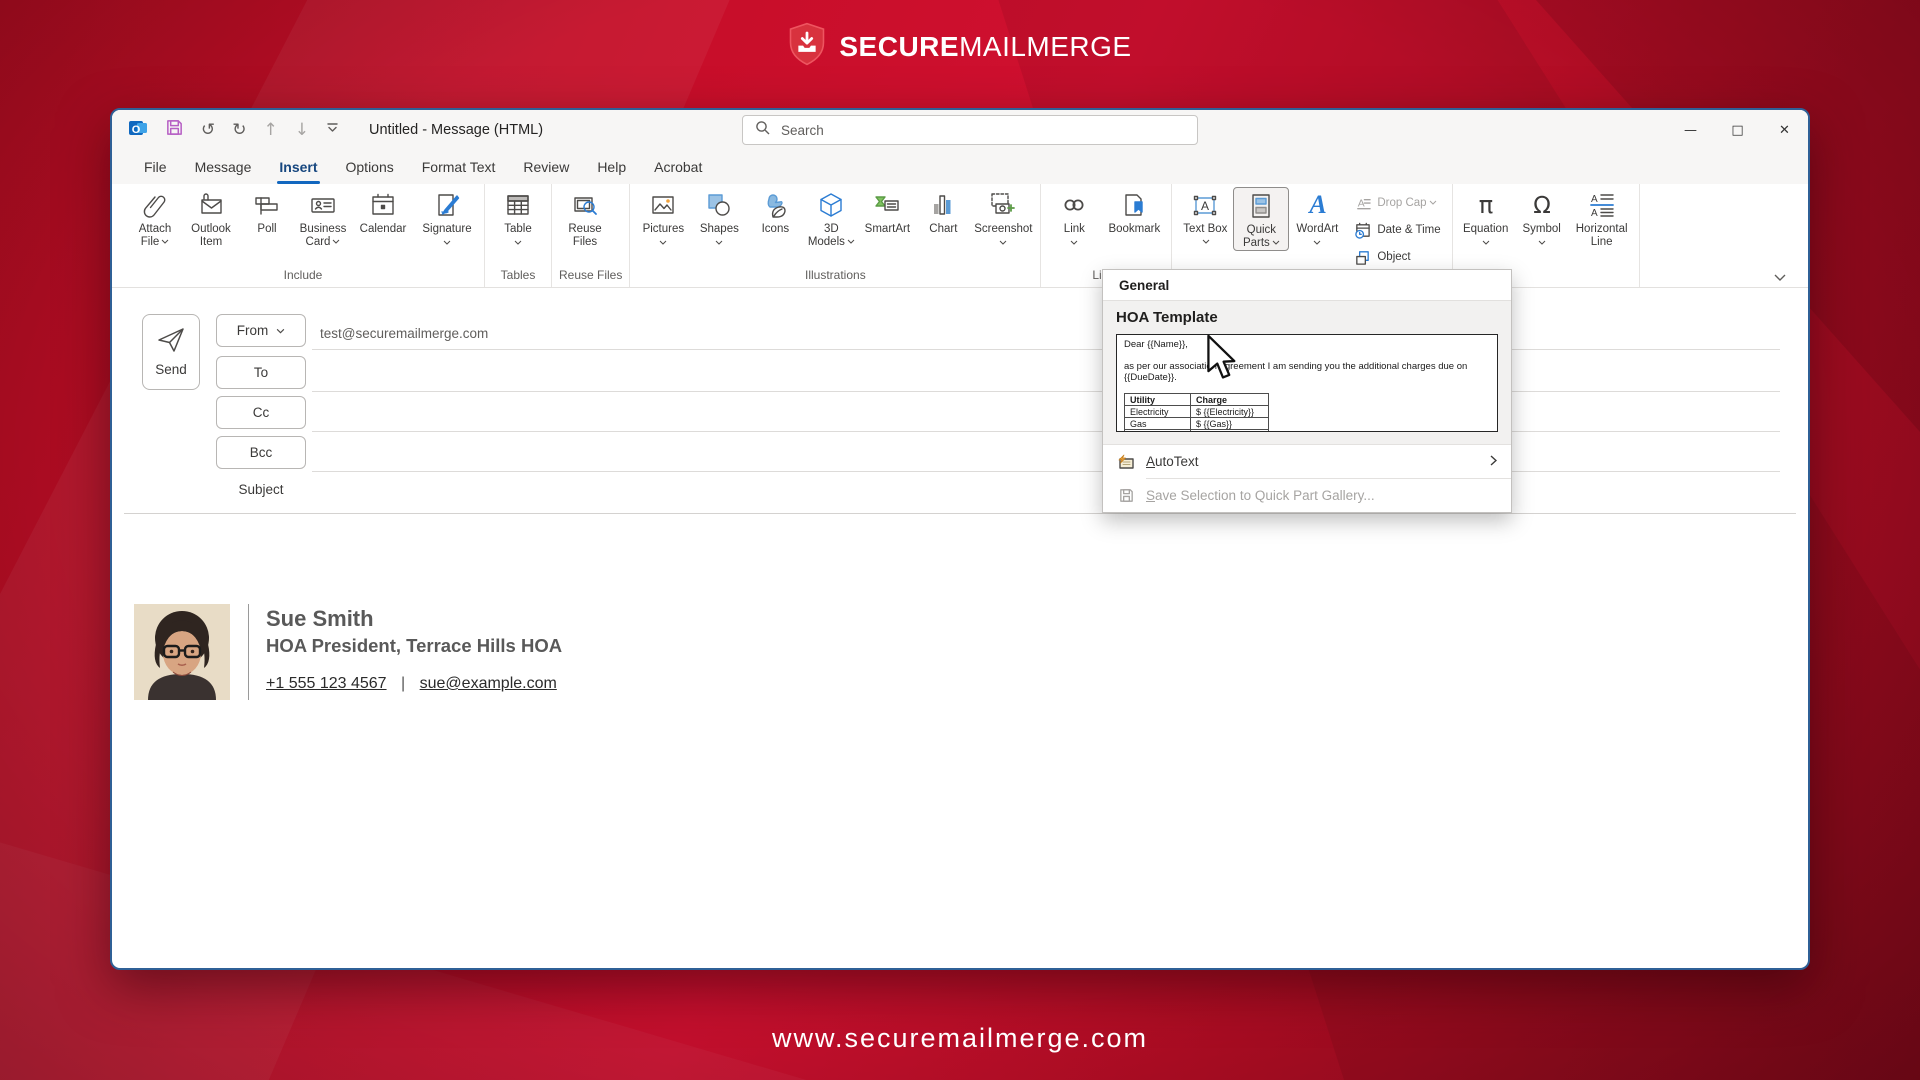  I want to click on bcc-field, so click(1046, 455).